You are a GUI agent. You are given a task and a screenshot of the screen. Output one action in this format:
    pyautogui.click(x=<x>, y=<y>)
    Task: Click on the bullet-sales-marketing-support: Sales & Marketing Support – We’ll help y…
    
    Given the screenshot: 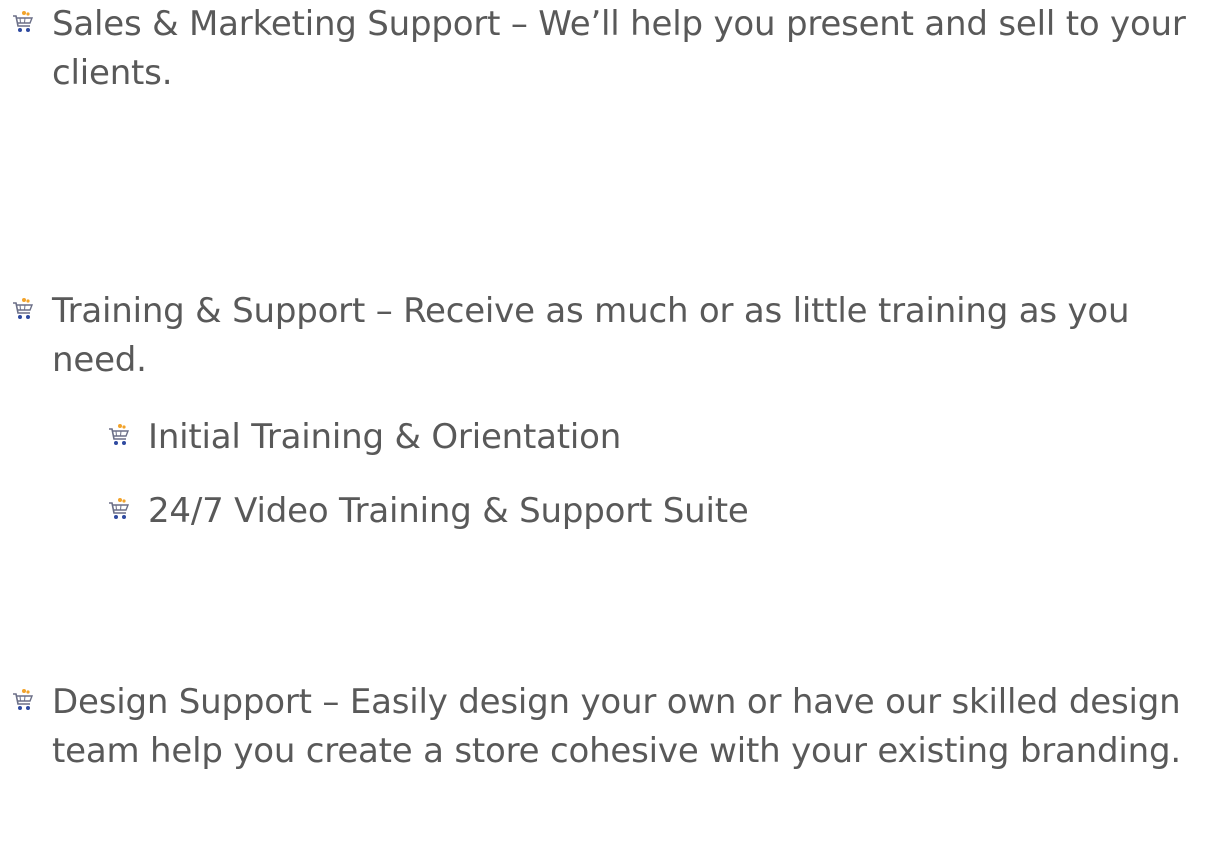 What is the action you would take?
    pyautogui.click(x=612, y=49)
    